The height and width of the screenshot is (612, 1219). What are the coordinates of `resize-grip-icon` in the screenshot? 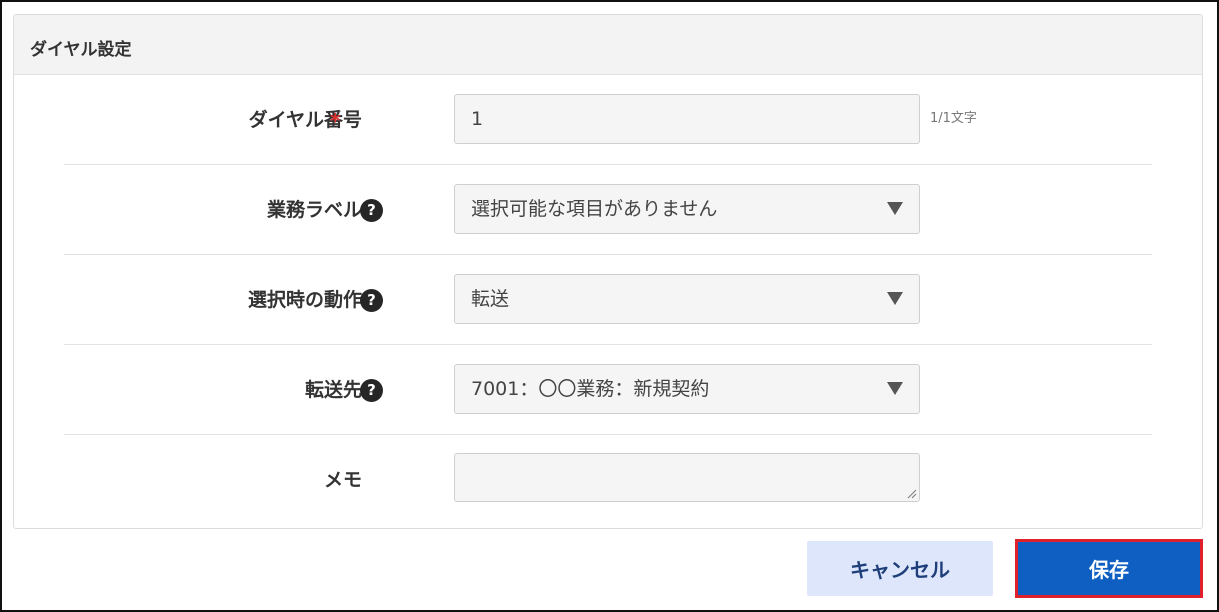 It's located at (911, 493).